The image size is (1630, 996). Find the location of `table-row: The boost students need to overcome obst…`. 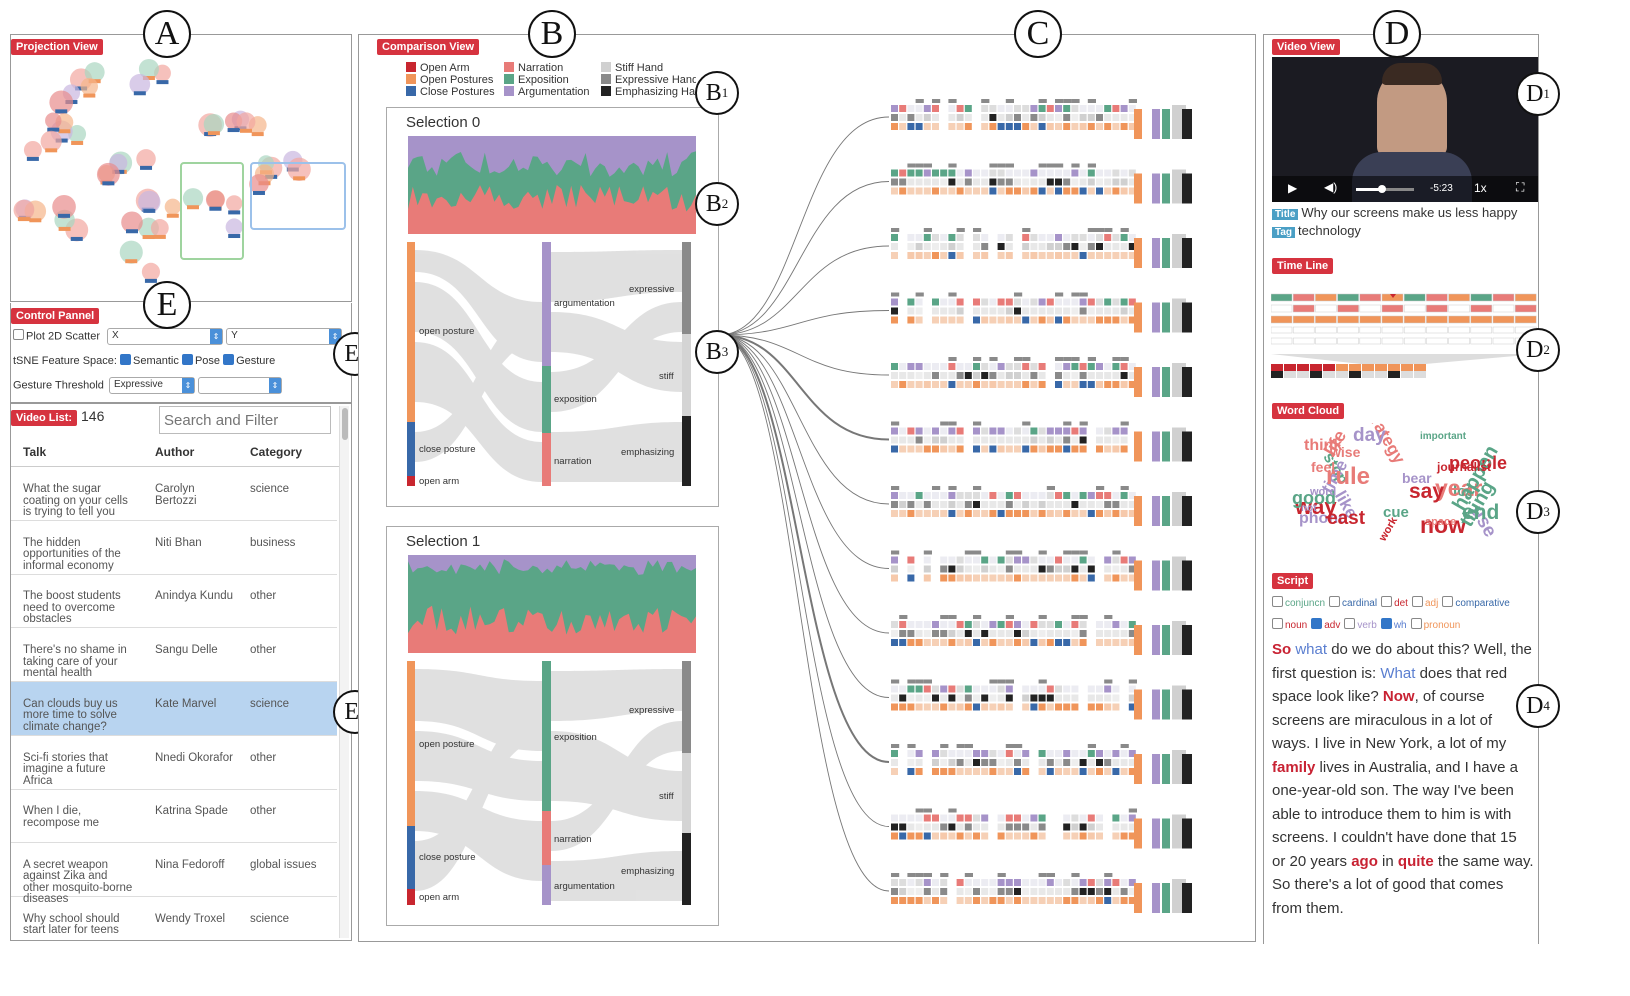

table-row: The boost students need to overcome obst… is located at coordinates (174, 601).